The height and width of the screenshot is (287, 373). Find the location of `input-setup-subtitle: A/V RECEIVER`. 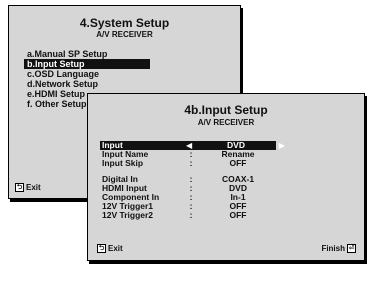

input-setup-subtitle: A/V RECEIVER is located at coordinates (226, 122).